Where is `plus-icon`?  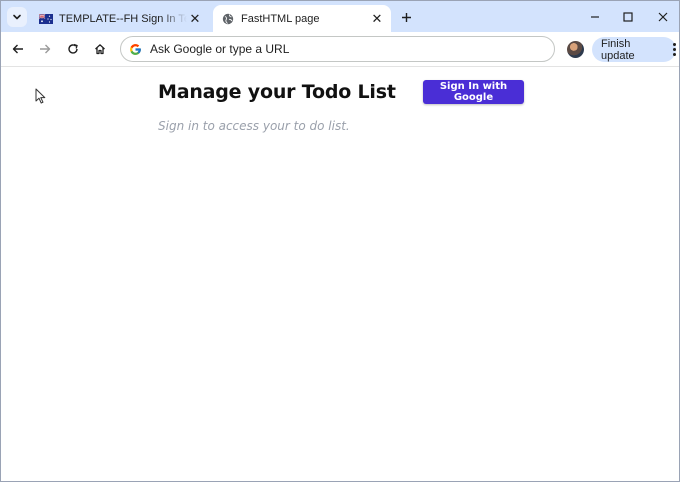 plus-icon is located at coordinates (406, 17).